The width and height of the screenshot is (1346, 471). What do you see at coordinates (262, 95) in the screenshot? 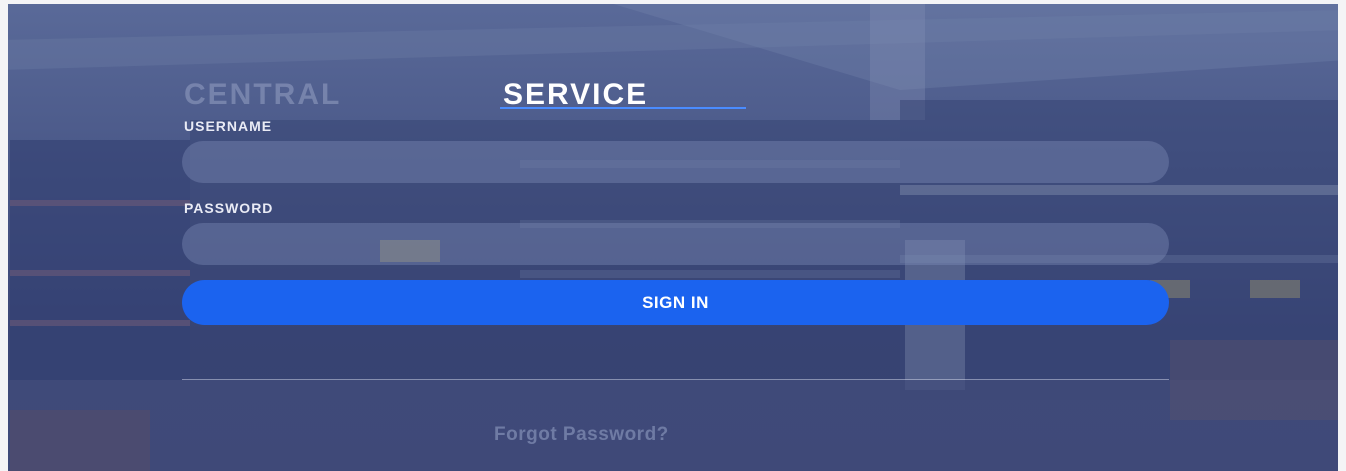
I see `tab-central: CENTRAL` at bounding box center [262, 95].